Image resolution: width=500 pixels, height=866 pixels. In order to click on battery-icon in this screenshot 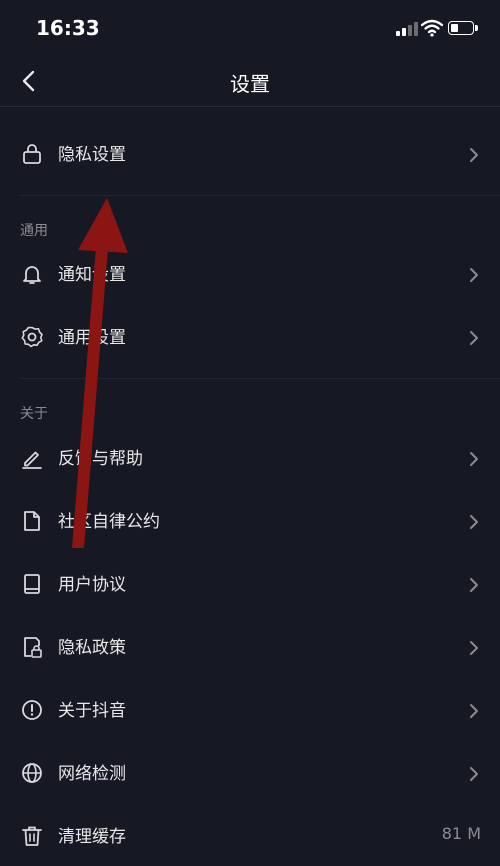, I will do `click(463, 29)`.